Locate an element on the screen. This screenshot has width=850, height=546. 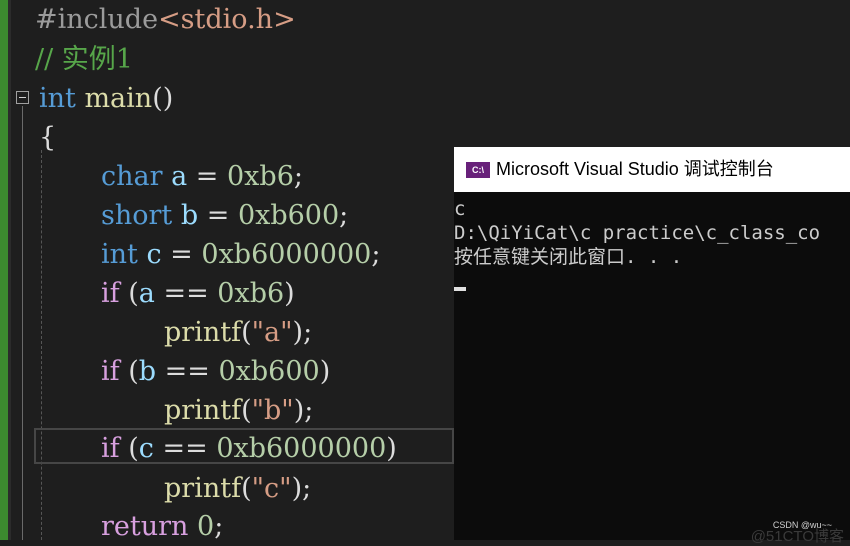
gutter is located at coordinates (9, 270).